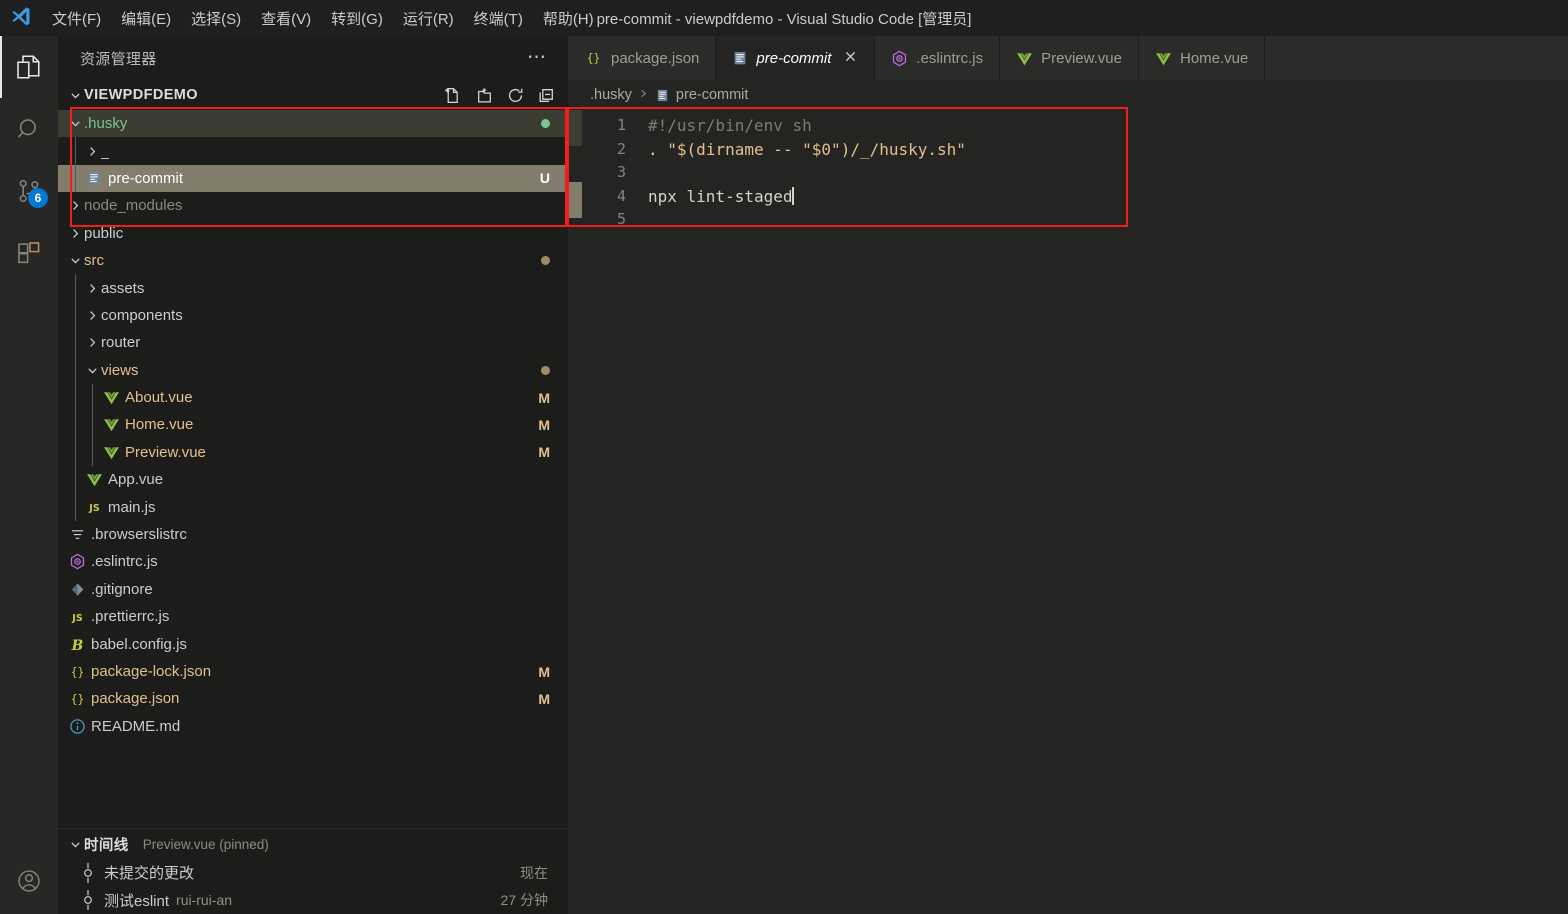 The width and height of the screenshot is (1568, 914). I want to click on script-file-icon, so click(662, 95).